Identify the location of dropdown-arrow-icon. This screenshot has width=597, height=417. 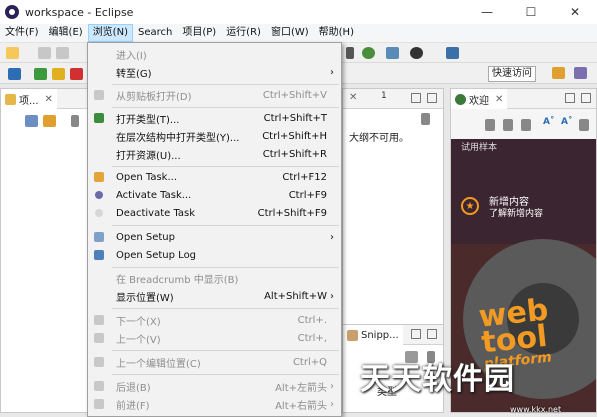
(350, 53).